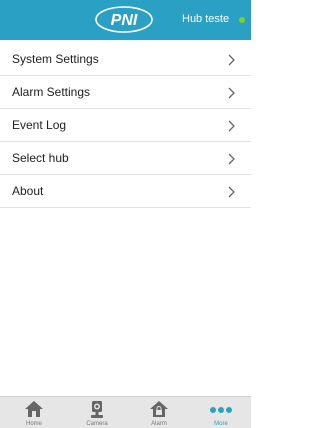  What do you see at coordinates (159, 409) in the screenshot?
I see `alarm-icon` at bounding box center [159, 409].